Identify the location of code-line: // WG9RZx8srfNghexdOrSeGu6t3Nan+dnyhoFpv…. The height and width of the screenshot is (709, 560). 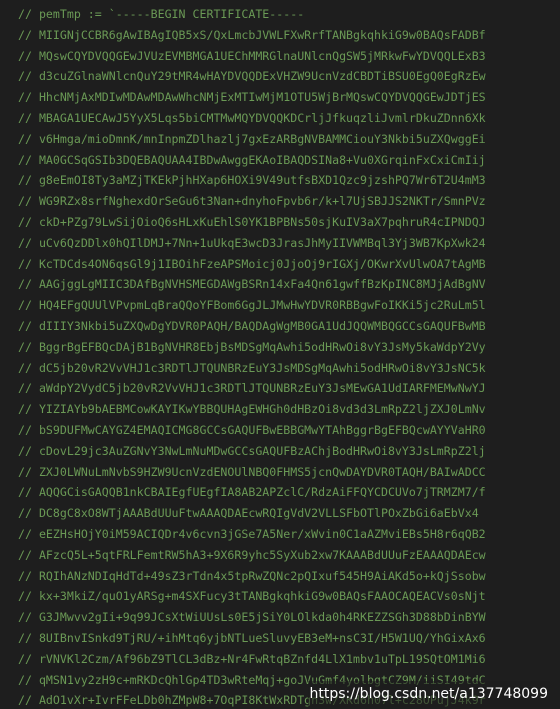
(252, 201).